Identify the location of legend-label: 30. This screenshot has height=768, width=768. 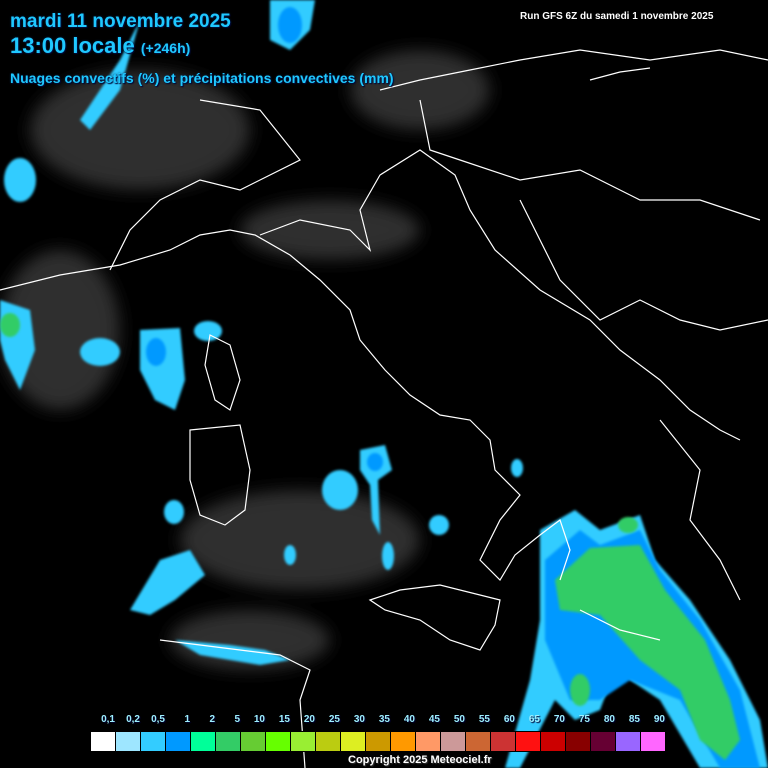
(359, 719).